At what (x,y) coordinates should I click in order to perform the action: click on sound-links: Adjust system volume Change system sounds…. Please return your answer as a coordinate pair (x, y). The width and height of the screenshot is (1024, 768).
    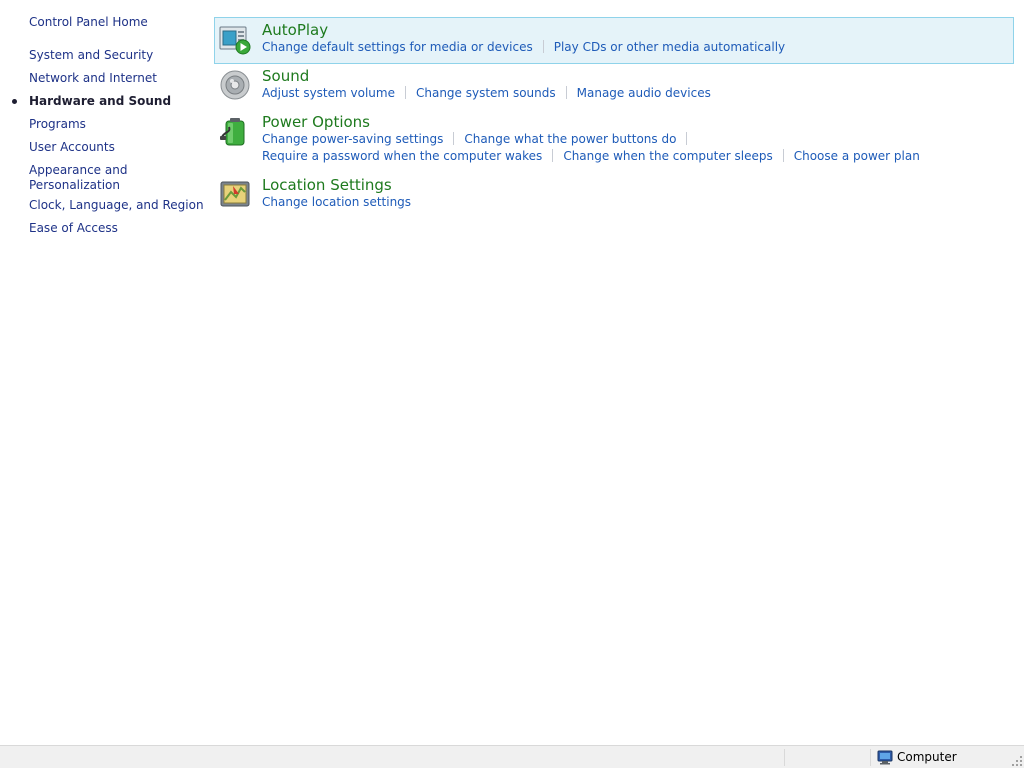
    Looking at the image, I should click on (486, 93).